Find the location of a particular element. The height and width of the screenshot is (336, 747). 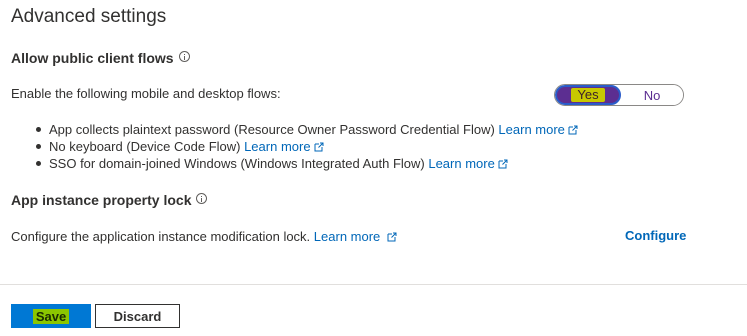

instance-lock-heading-text: App instance property lock is located at coordinates (101, 200).